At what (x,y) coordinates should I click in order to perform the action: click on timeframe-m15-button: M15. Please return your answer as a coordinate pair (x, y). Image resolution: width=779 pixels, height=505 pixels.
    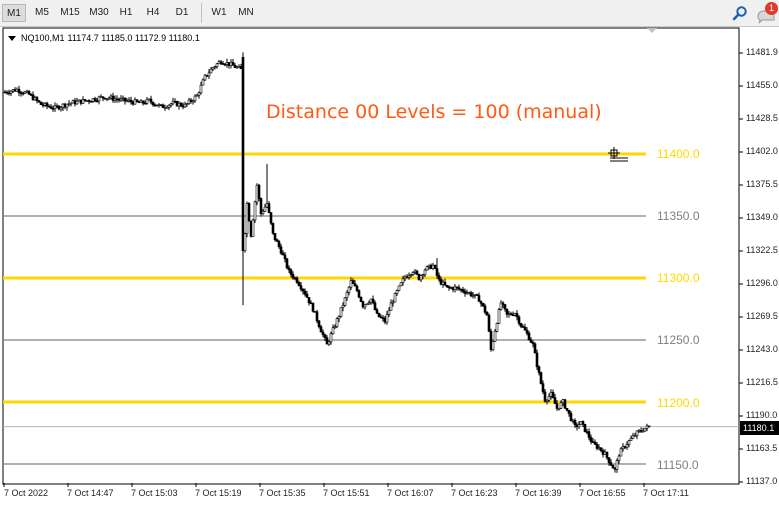
    Looking at the image, I should click on (70, 13).